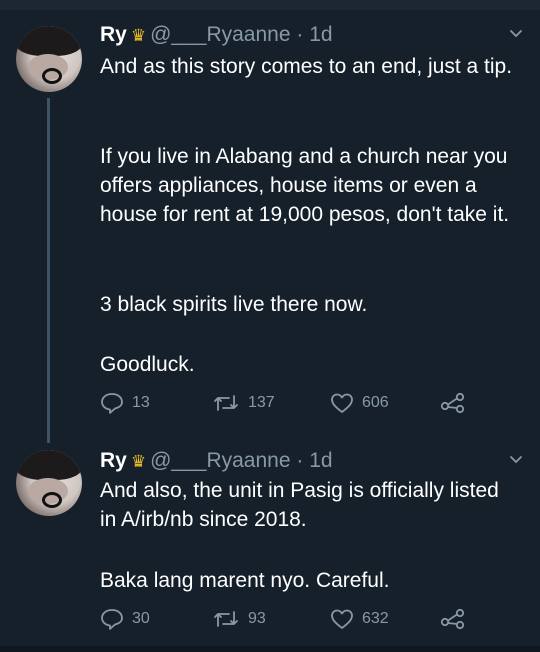  What do you see at coordinates (257, 618) in the screenshot?
I see `retweet-count: 93` at bounding box center [257, 618].